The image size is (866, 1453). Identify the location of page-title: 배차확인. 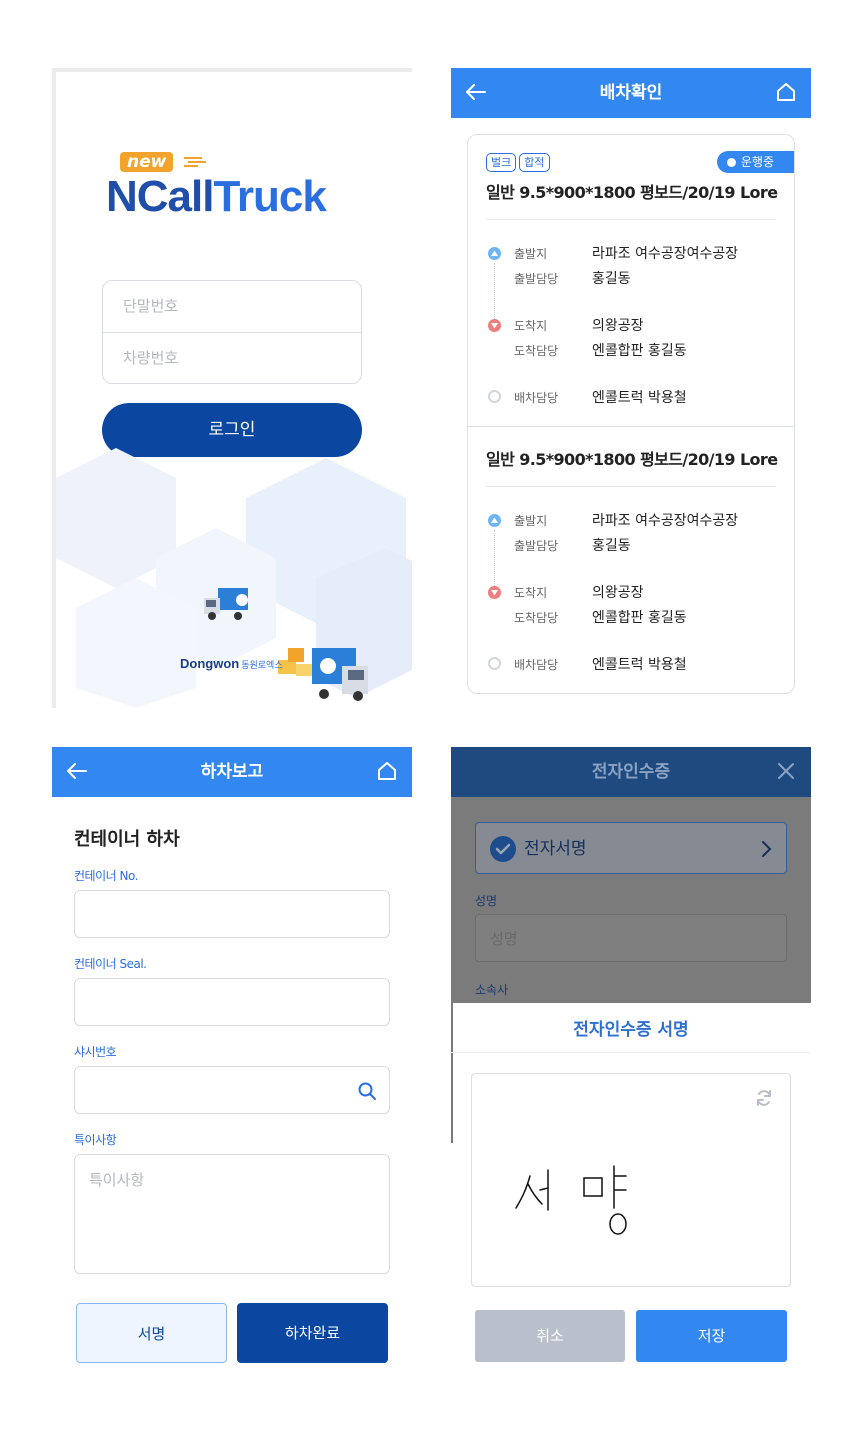
(631, 93).